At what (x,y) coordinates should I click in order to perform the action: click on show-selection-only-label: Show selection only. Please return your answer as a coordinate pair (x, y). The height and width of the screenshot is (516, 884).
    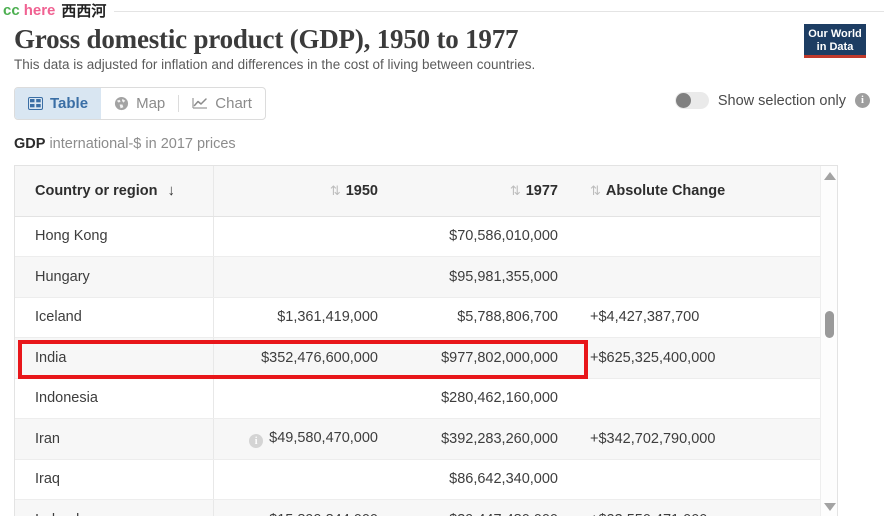
    Looking at the image, I should click on (781, 100).